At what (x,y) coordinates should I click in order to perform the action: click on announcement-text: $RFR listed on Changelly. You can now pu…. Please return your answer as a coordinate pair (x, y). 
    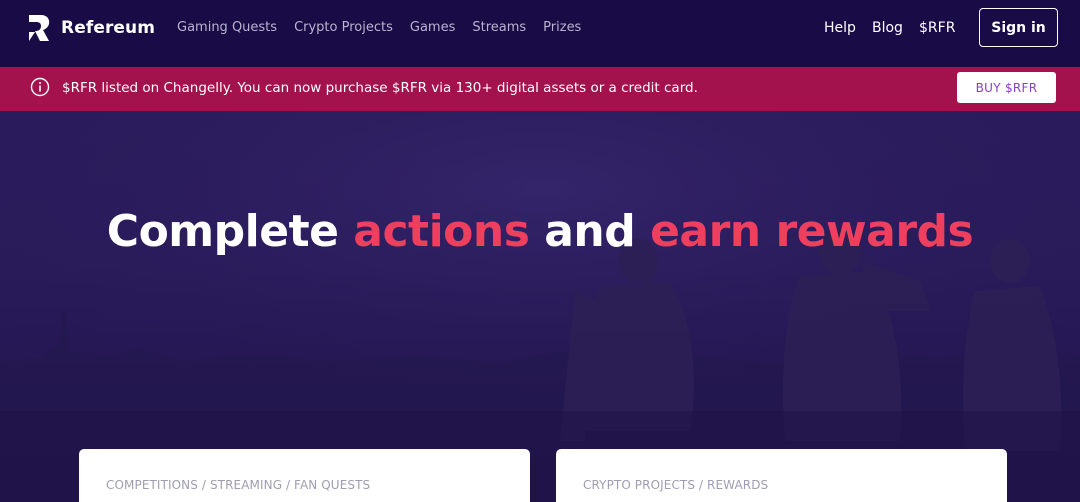
    Looking at the image, I should click on (380, 88).